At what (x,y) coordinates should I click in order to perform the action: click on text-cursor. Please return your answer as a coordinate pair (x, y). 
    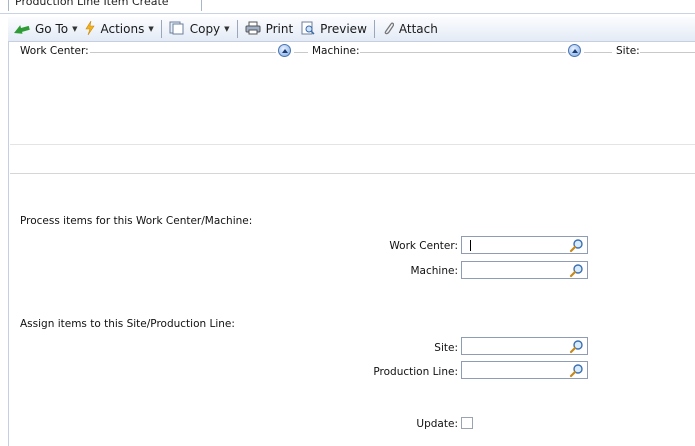
    Looking at the image, I should click on (470, 245).